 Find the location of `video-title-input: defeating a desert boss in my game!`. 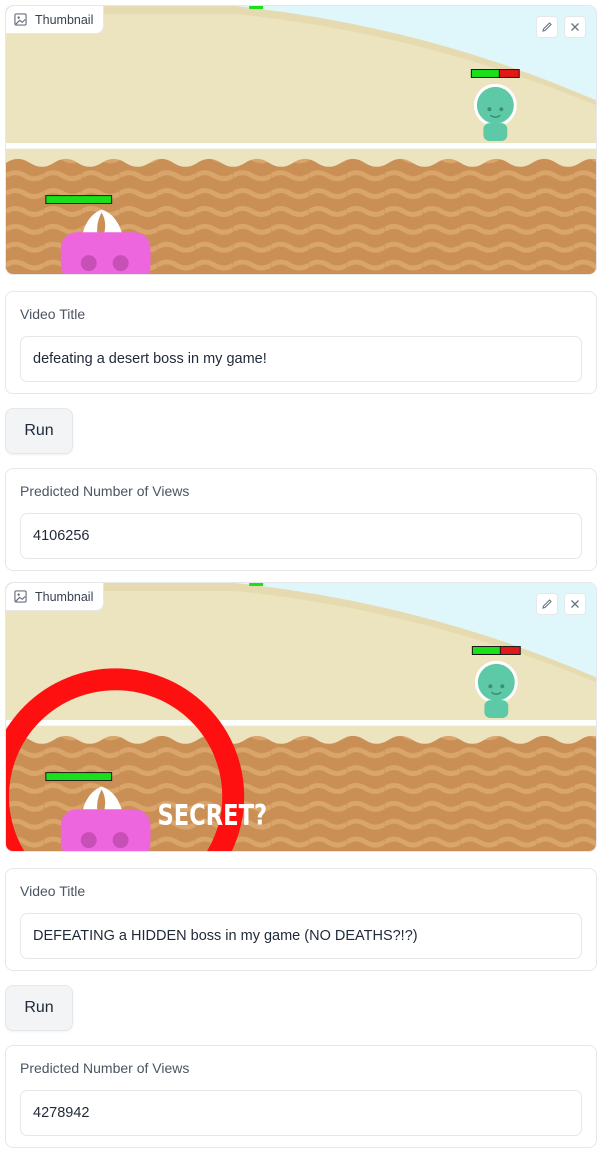

video-title-input: defeating a desert boss in my game! is located at coordinates (301, 359).